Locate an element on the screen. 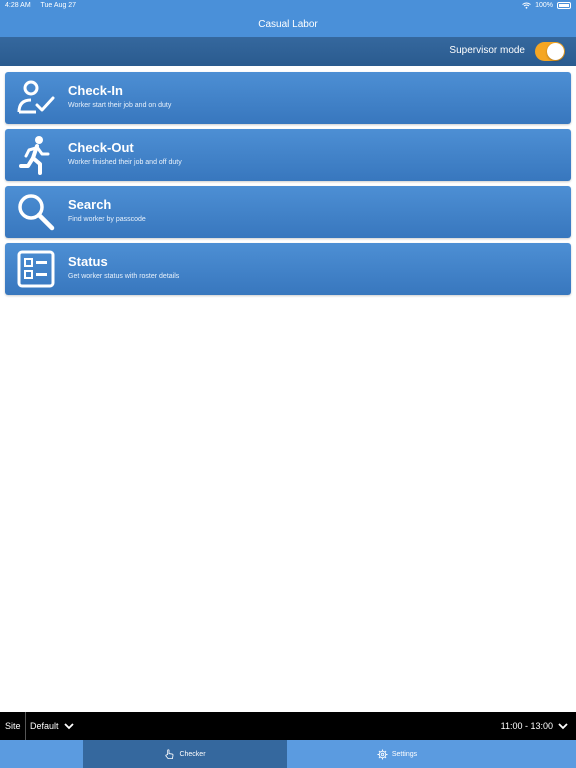  supervisor-mode-label: Supervisor mode is located at coordinates (487, 50).